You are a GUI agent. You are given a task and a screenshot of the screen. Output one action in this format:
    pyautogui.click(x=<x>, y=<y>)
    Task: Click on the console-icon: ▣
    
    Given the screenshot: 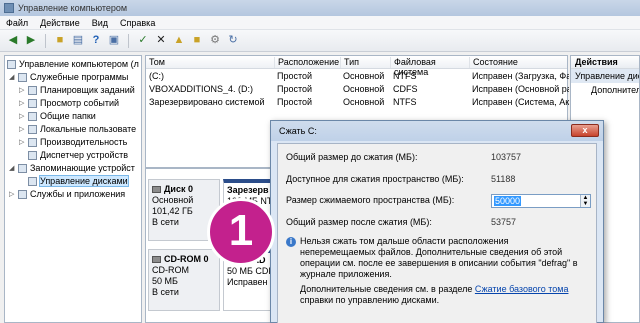 What is the action you would take?
    pyautogui.click(x=114, y=41)
    